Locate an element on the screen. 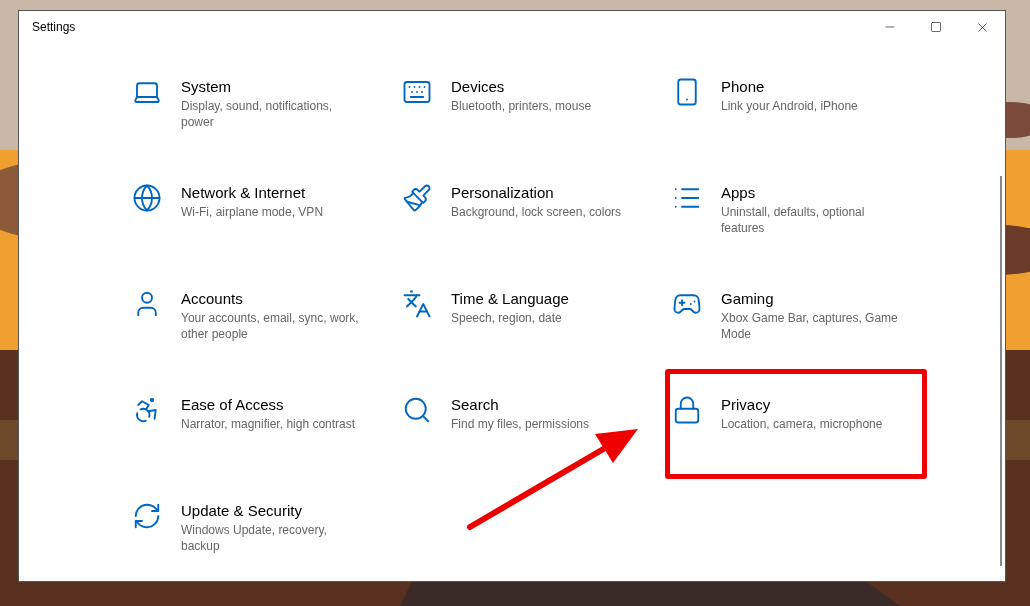 This screenshot has width=1030, height=606. category-title: System is located at coordinates (206, 87).